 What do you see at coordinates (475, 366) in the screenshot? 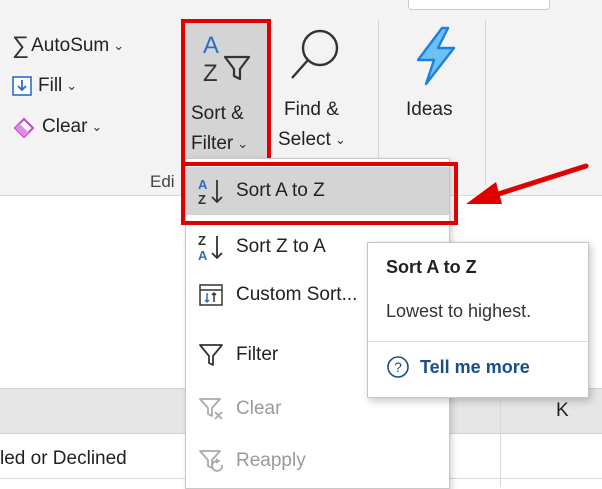
I see `tell-me-more-label: Tell me more` at bounding box center [475, 366].